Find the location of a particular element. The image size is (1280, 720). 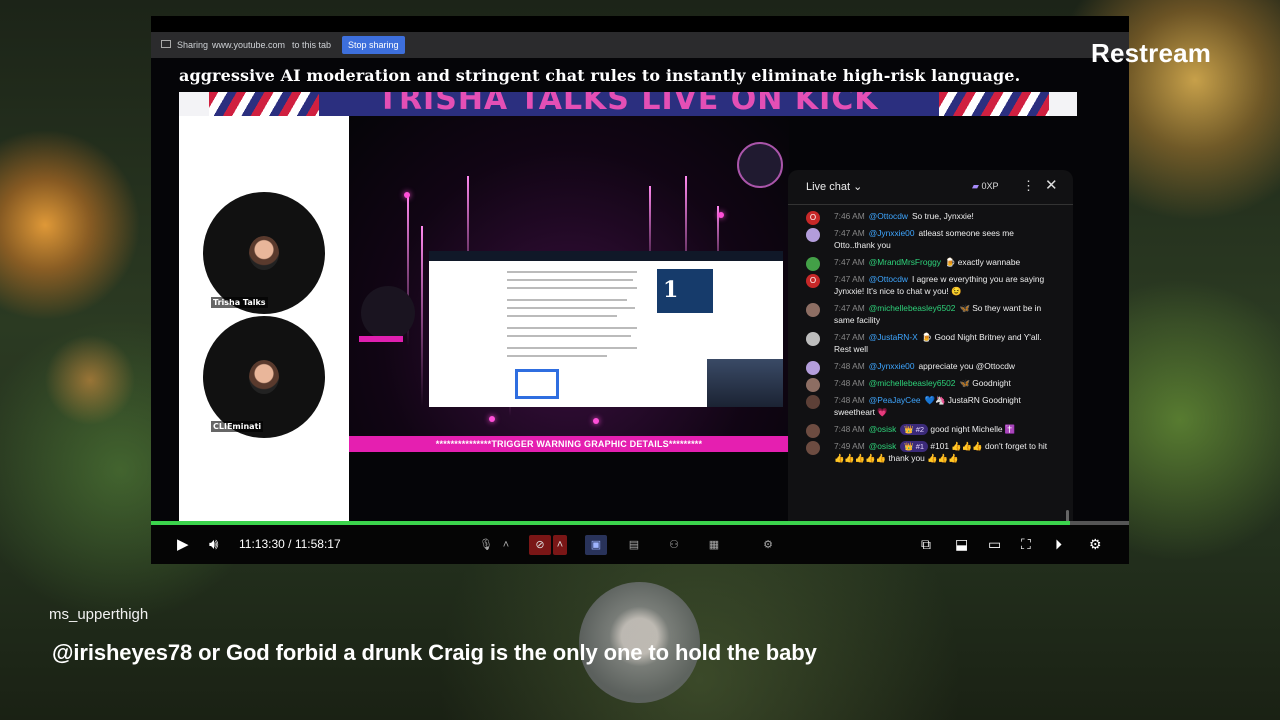

guest-name-2: CLIEminati is located at coordinates (237, 426).